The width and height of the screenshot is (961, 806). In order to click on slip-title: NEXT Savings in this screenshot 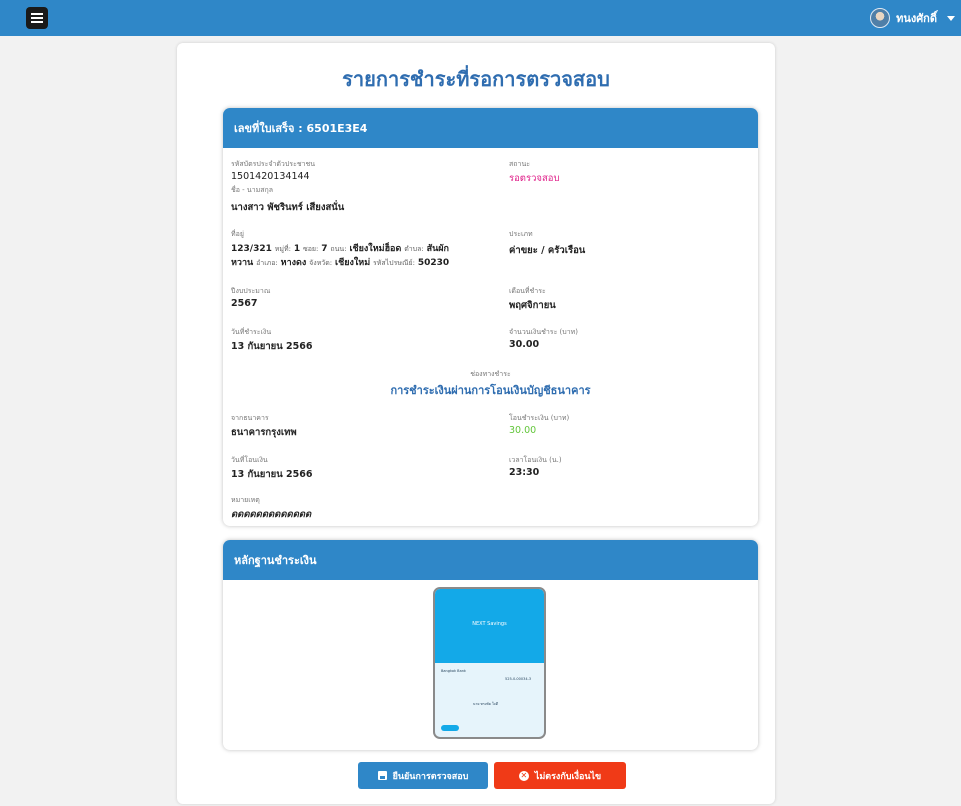, I will do `click(489, 624)`.